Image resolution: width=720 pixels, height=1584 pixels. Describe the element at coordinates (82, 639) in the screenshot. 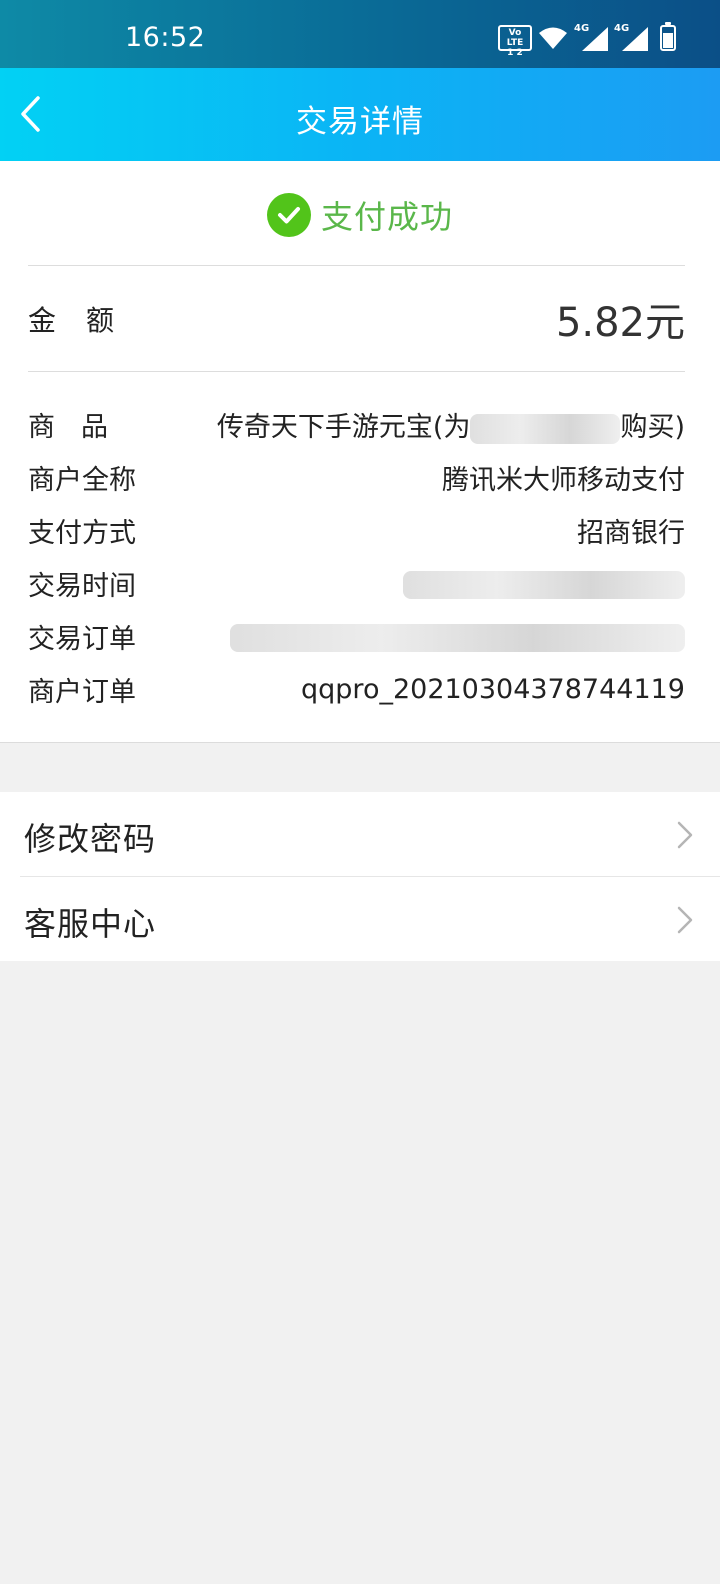

I see `detail-label: 交易订单` at that location.